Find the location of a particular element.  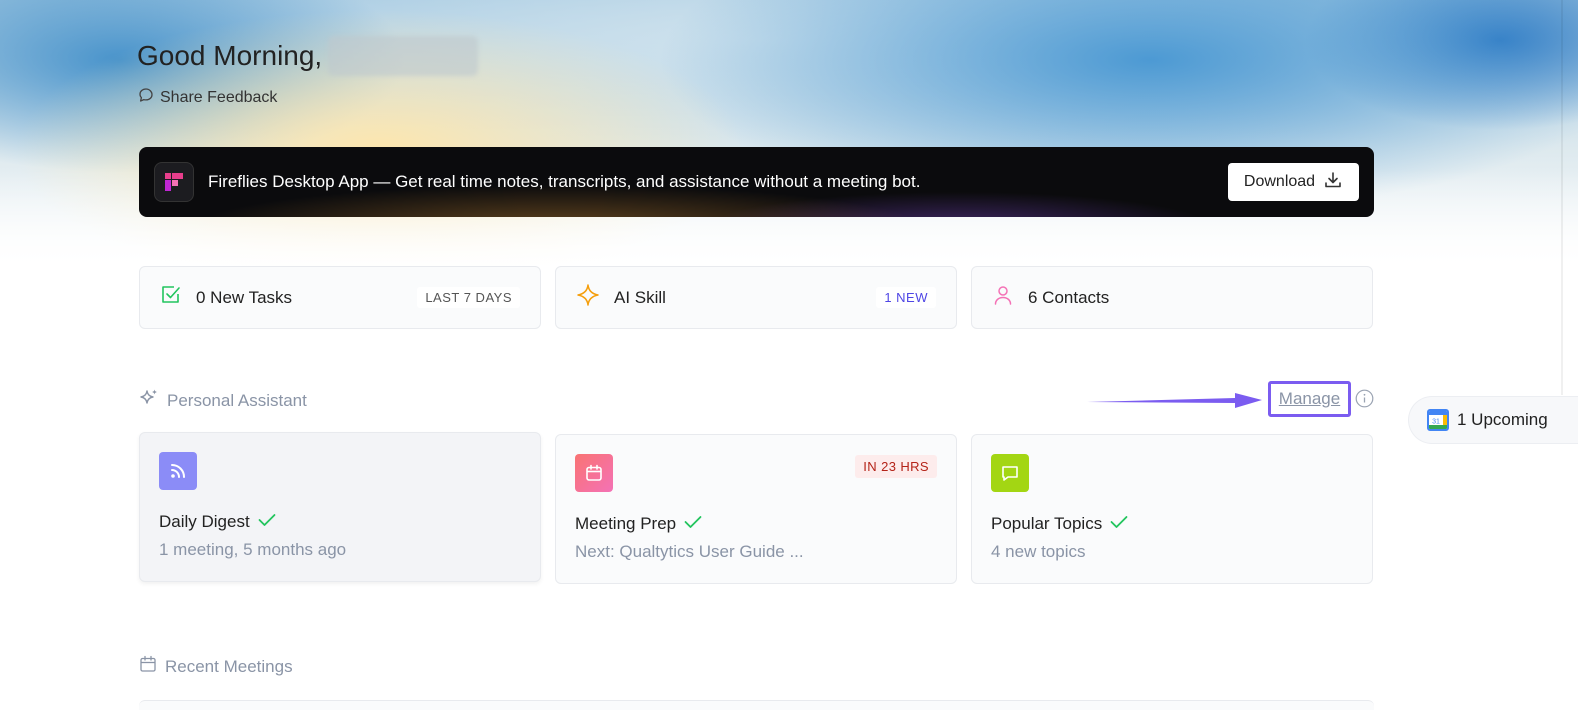

recent-meetings-heading: Recent Meetings is located at coordinates (216, 666).